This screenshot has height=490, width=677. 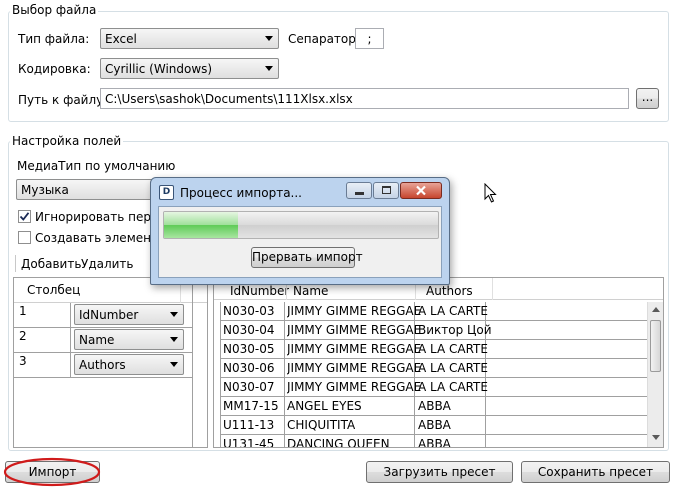 I want to click on close-icon, so click(x=421, y=190).